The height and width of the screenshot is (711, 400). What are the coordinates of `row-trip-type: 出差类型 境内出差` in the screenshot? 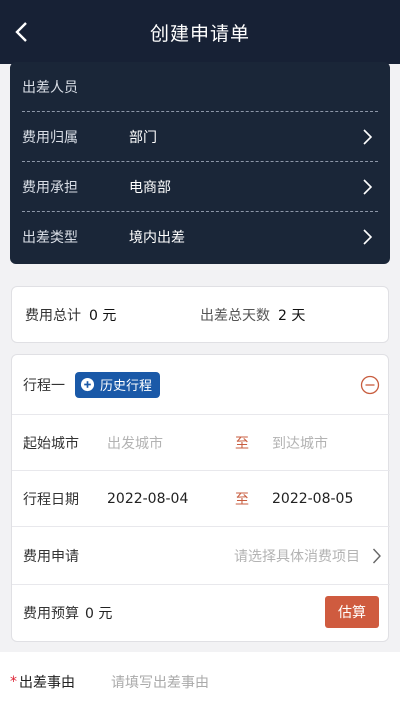 It's located at (200, 237).